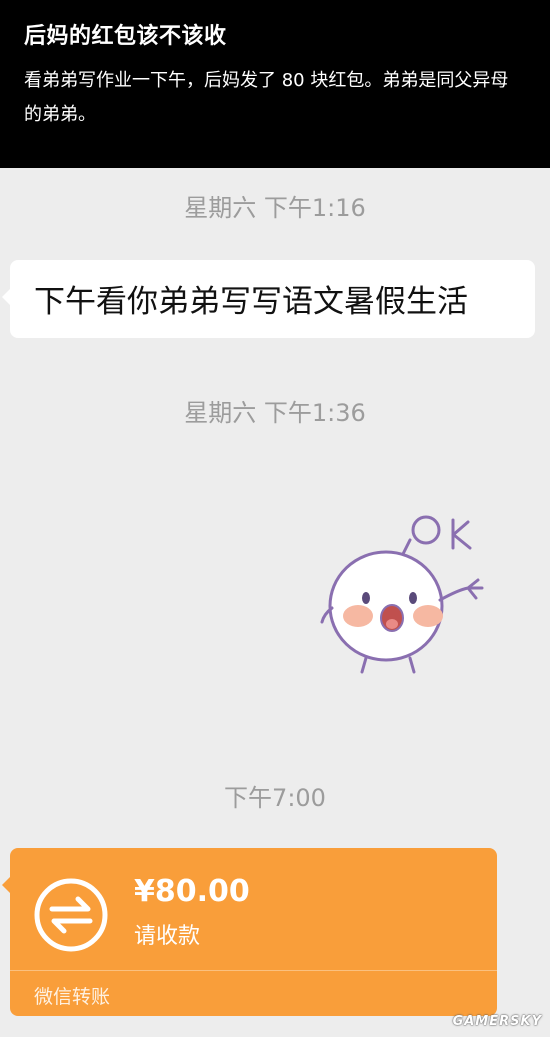 The width and height of the screenshot is (550, 1037). I want to click on timestamp: 星期六 下午1:16, so click(275, 208).